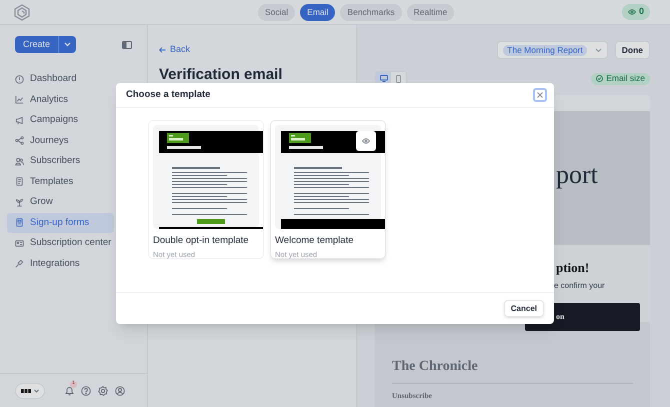 The width and height of the screenshot is (670, 407). Describe the element at coordinates (19, 263) in the screenshot. I see `plug-icon` at that location.